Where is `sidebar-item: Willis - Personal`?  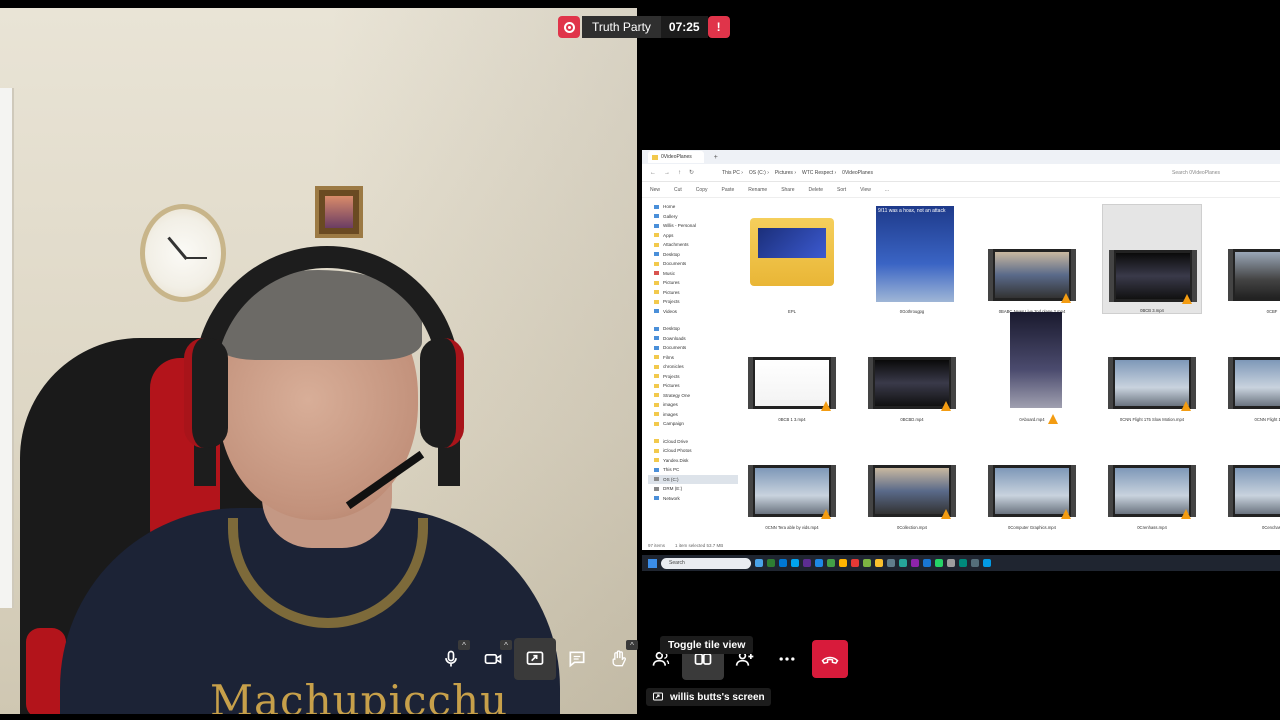
sidebar-item: Willis - Personal is located at coordinates (693, 226).